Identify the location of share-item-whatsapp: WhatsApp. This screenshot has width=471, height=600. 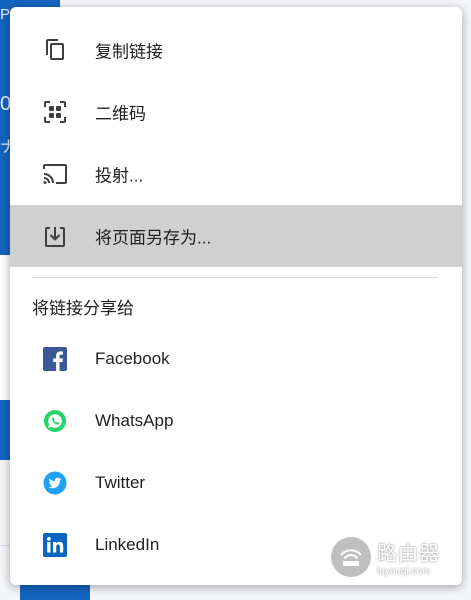
(236, 421).